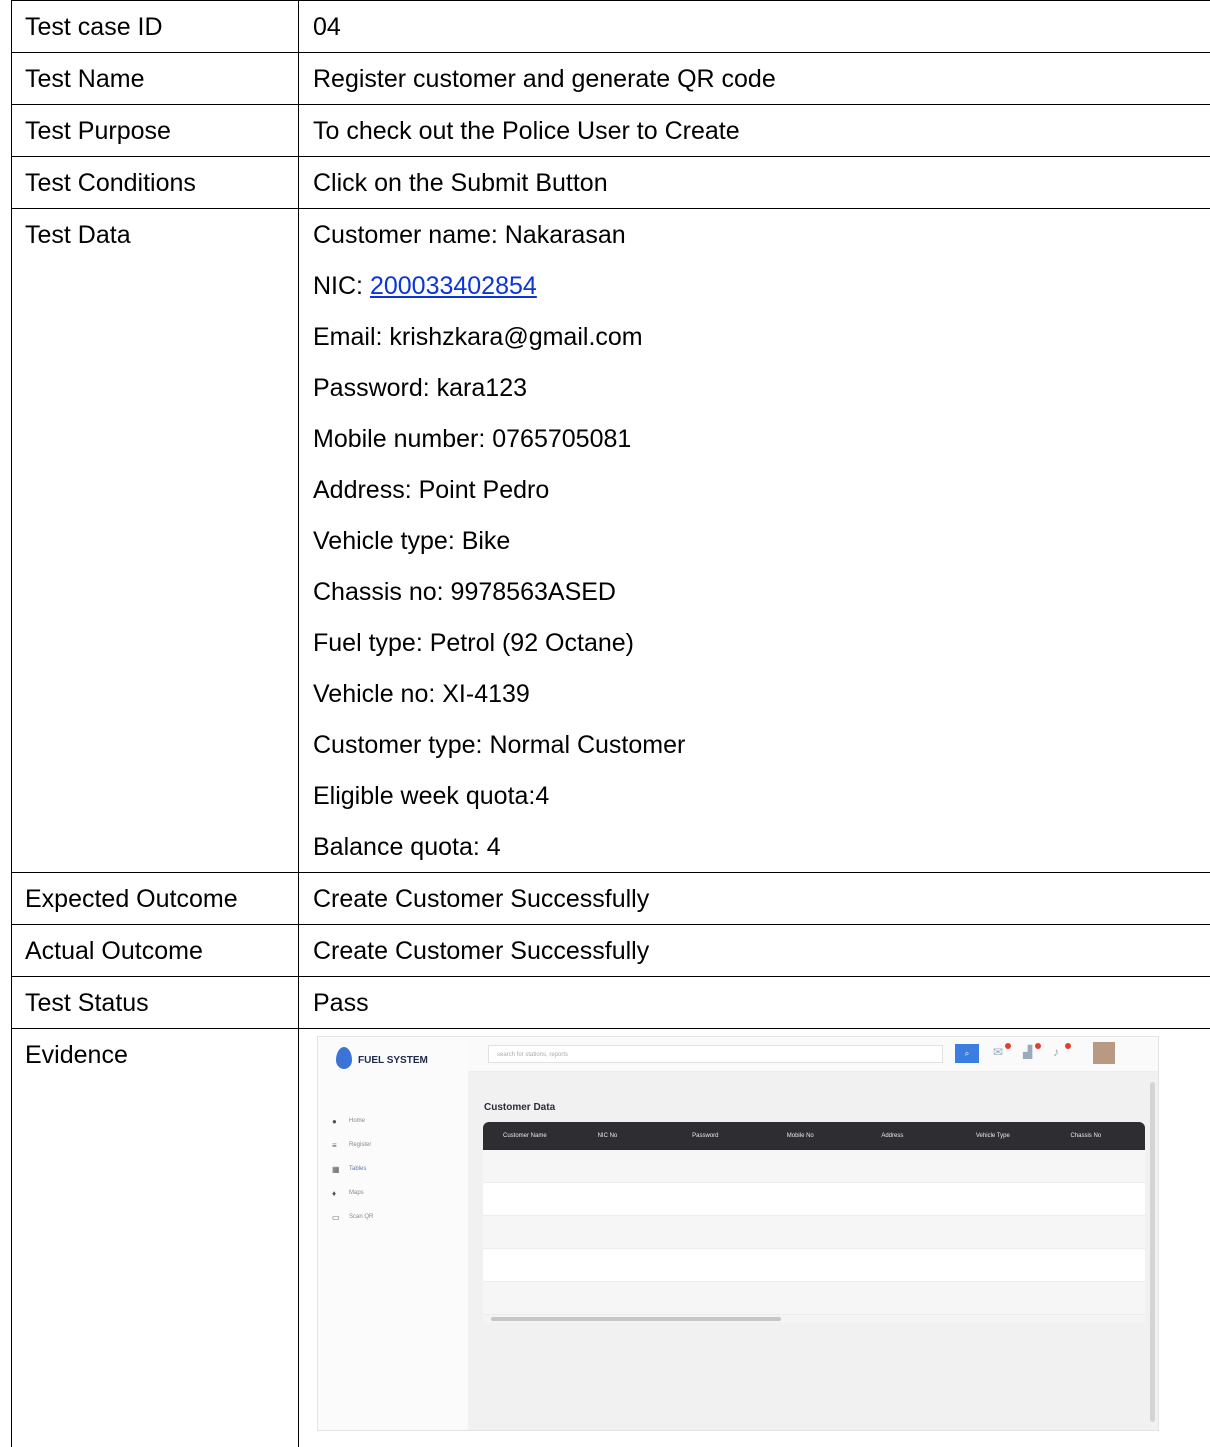  I want to click on customer-name-line: Customer name: Nakarasan, so click(761, 246).